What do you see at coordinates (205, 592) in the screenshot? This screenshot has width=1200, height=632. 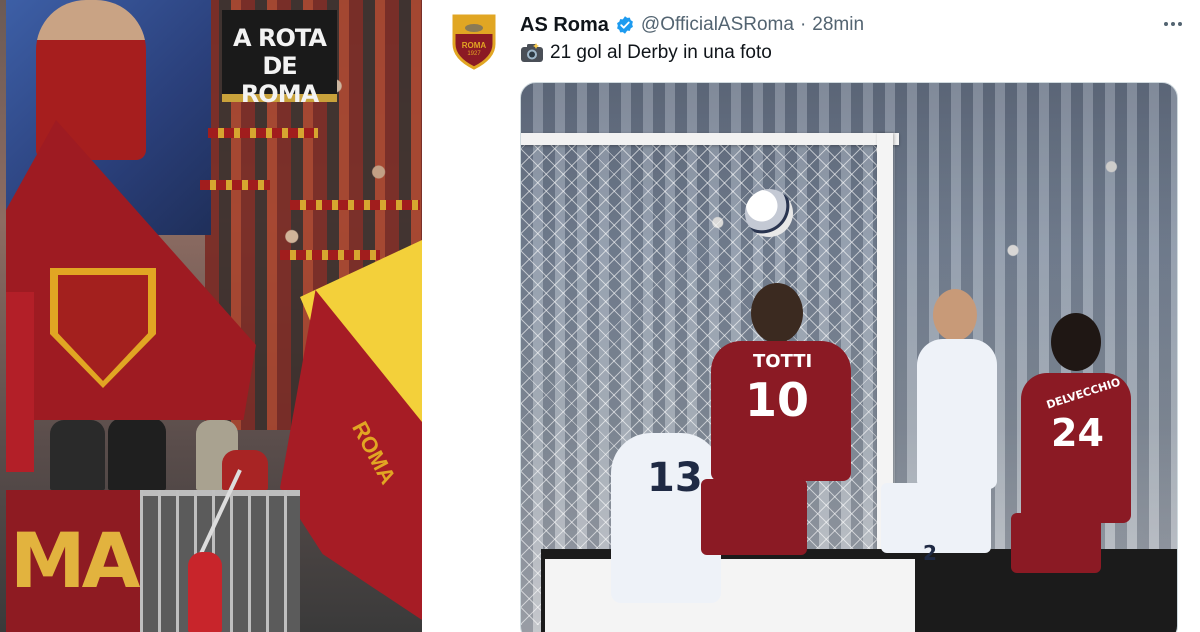 I see `flag-waver` at bounding box center [205, 592].